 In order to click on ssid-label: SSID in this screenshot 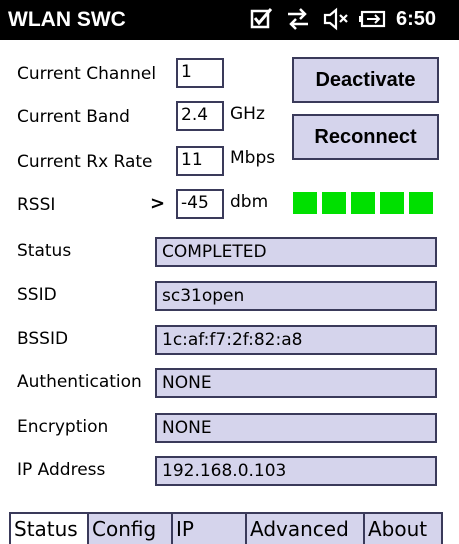, I will do `click(37, 295)`.